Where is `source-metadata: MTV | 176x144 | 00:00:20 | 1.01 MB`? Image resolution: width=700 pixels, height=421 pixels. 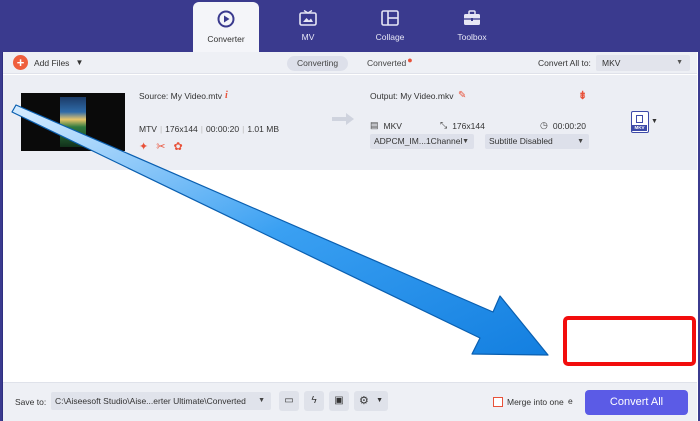
source-metadata: MTV | 176x144 | 00:00:20 | 1.01 MB is located at coordinates (209, 129).